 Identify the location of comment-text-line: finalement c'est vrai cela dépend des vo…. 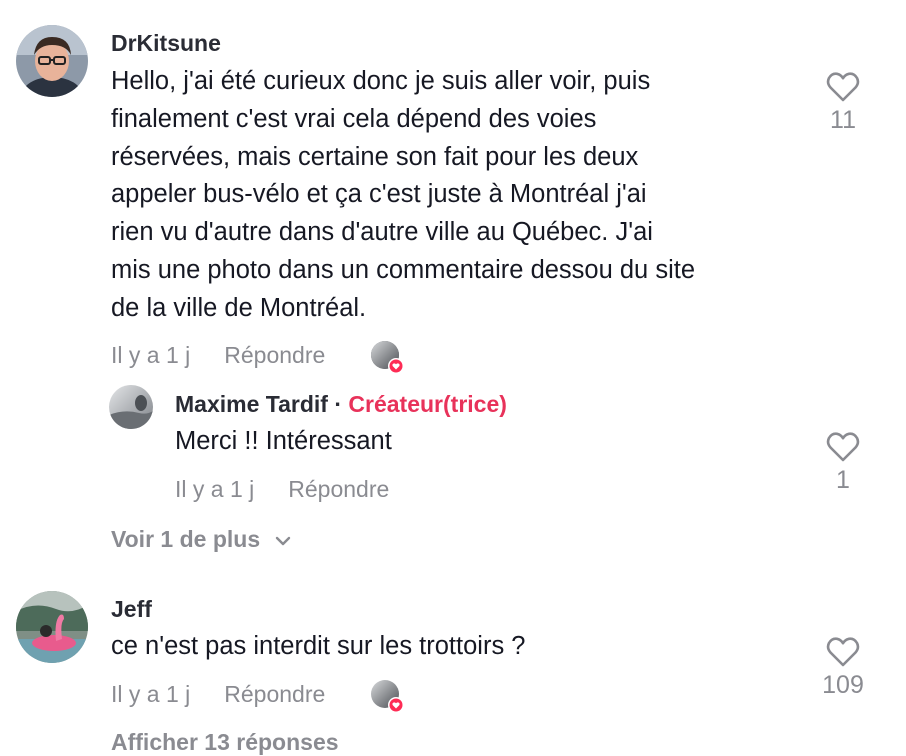
(354, 118).